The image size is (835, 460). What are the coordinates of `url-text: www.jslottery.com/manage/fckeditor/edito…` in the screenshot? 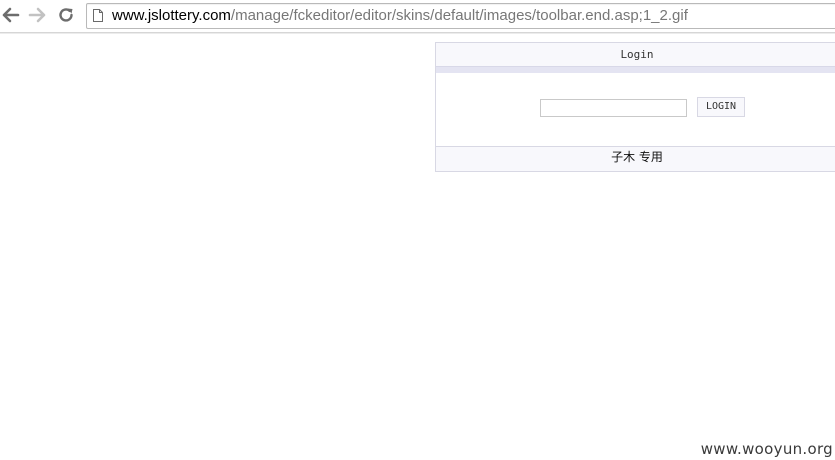 It's located at (400, 16).